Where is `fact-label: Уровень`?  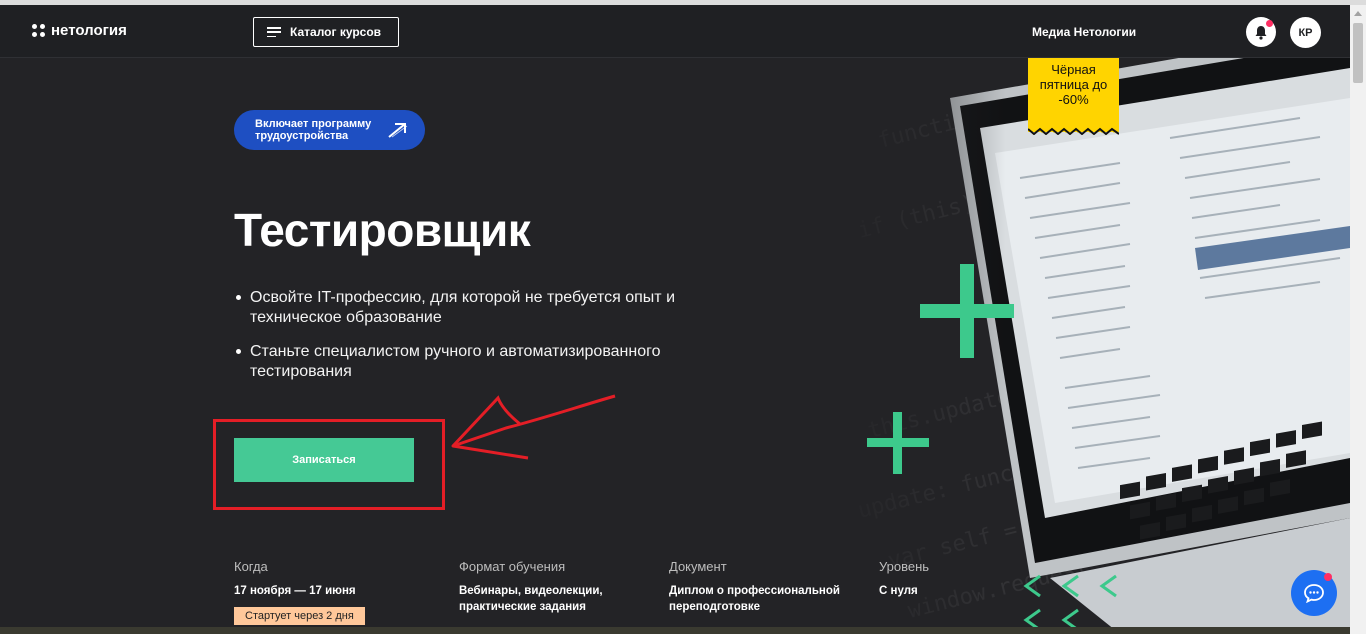 fact-label: Уровень is located at coordinates (904, 566).